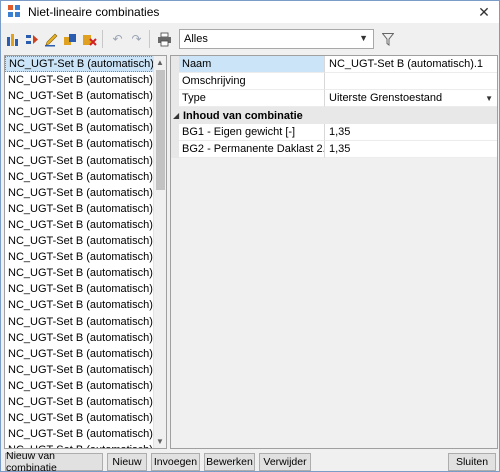 The width and height of the screenshot is (500, 472). I want to click on scroll-up-icon: ▲, so click(160, 62).